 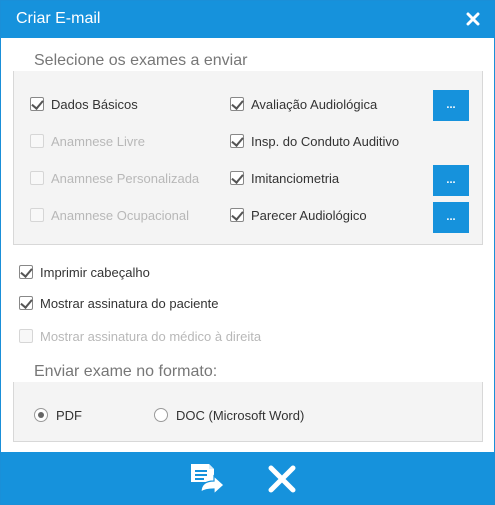 What do you see at coordinates (247, 478) in the screenshot?
I see `dialog-footer` at bounding box center [247, 478].